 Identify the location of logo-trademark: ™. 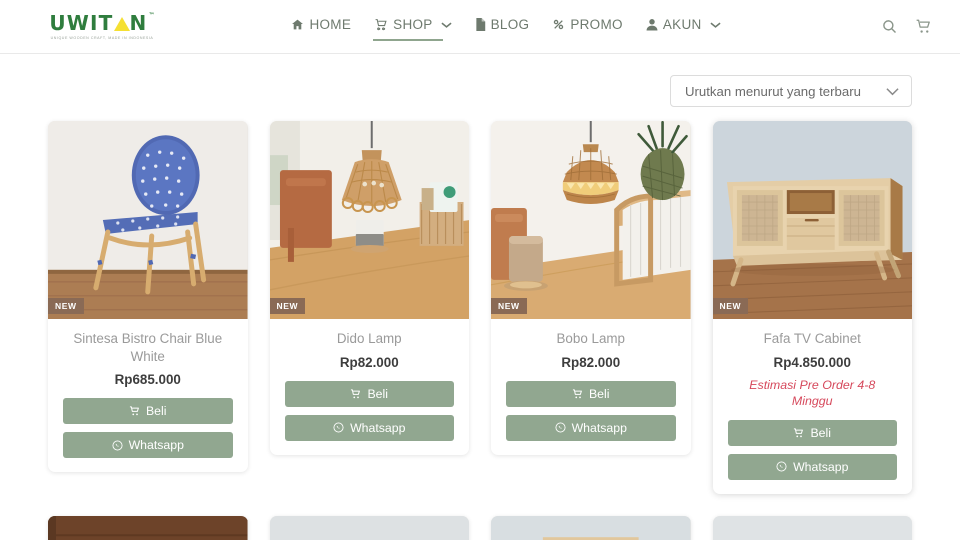
(152, 15).